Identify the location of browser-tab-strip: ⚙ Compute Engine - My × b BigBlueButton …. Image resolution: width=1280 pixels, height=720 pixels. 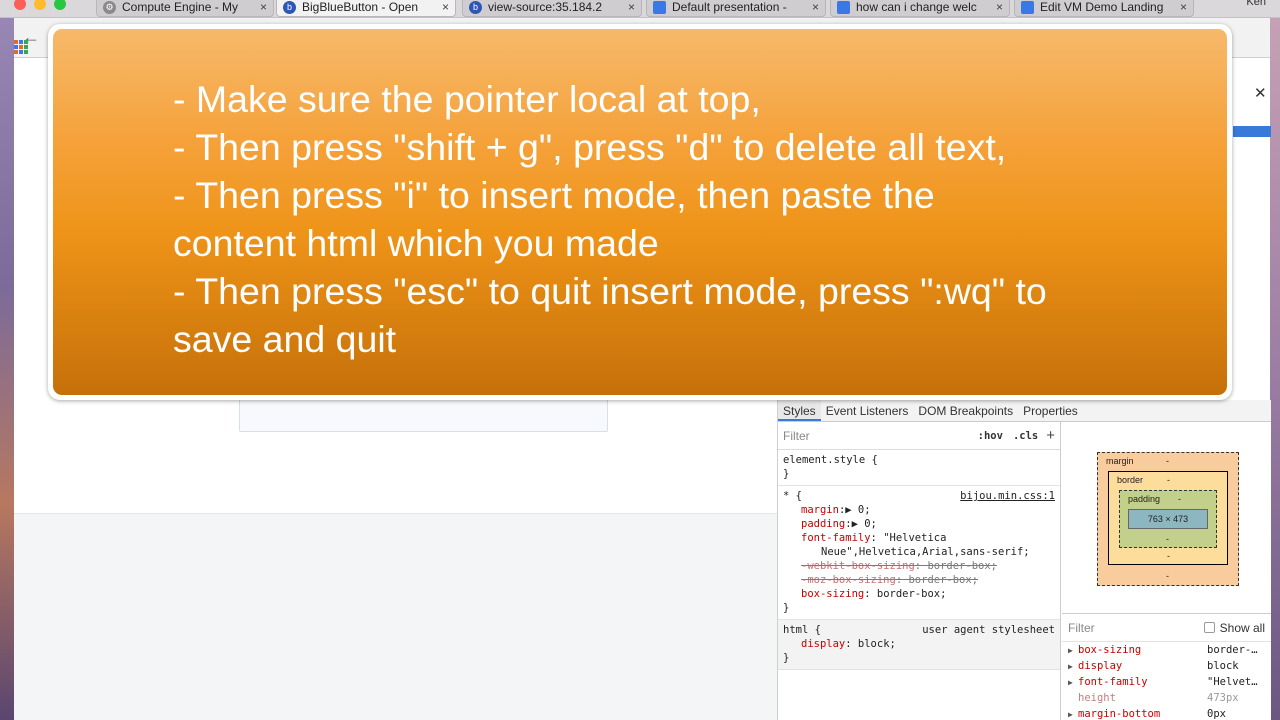
(640, 9).